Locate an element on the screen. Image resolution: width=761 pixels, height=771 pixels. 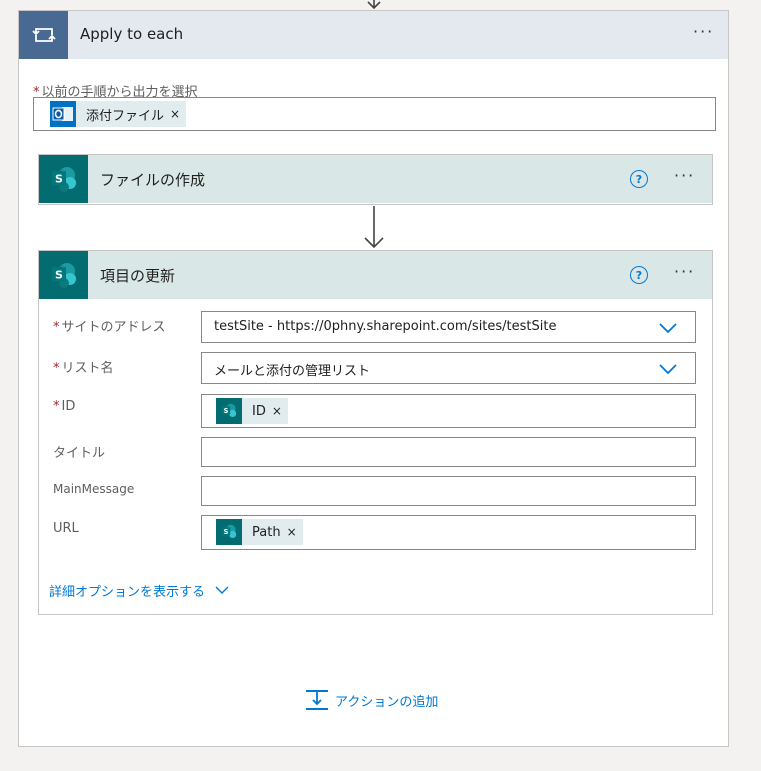
list-name-label: * リスト名 is located at coordinates (83, 368).